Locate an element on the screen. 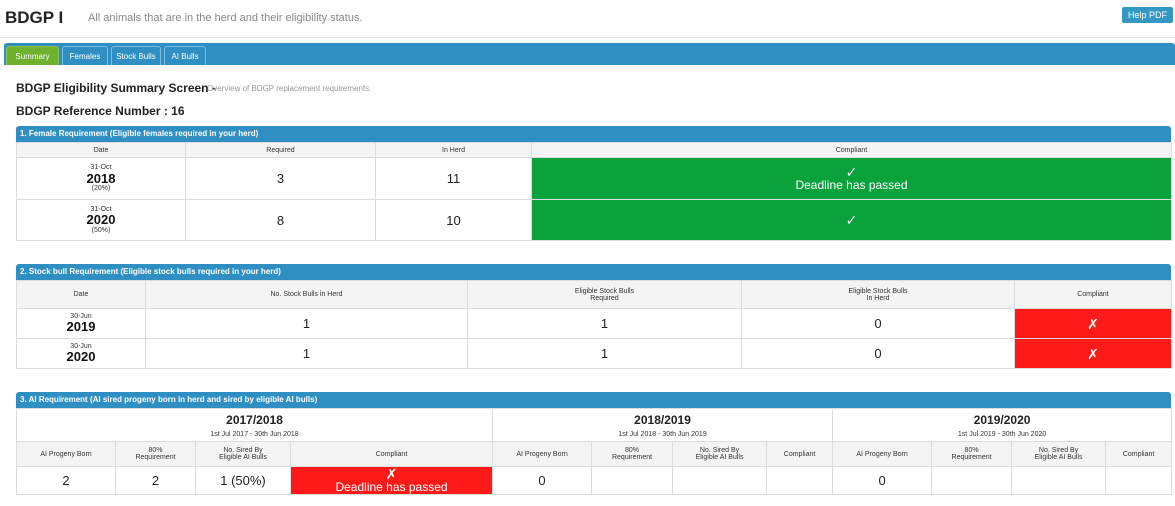 The height and width of the screenshot is (506, 1175). tab-stock-bulls: Stock Bulls is located at coordinates (136, 55).